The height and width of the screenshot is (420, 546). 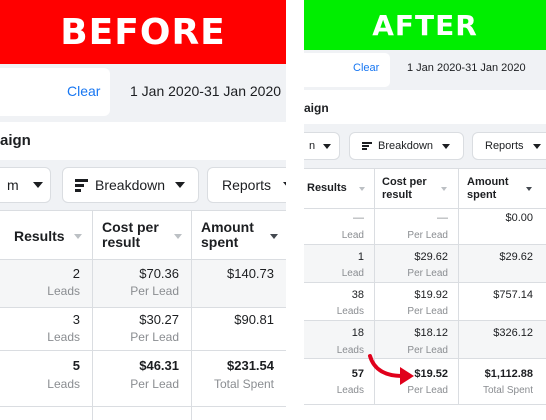 What do you see at coordinates (254, 319) in the screenshot?
I see `amount-value: $90.81` at bounding box center [254, 319].